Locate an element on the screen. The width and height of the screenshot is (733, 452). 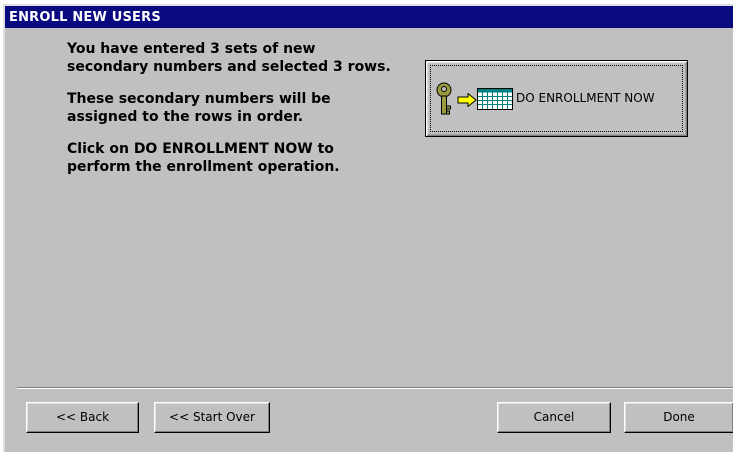
table-grid-icon is located at coordinates (495, 99).